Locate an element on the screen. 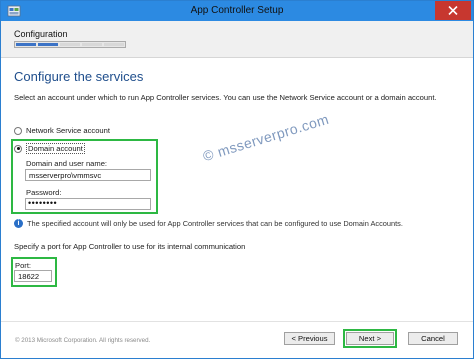  username-field: msserverpro\vmmsvc is located at coordinates (88, 175).